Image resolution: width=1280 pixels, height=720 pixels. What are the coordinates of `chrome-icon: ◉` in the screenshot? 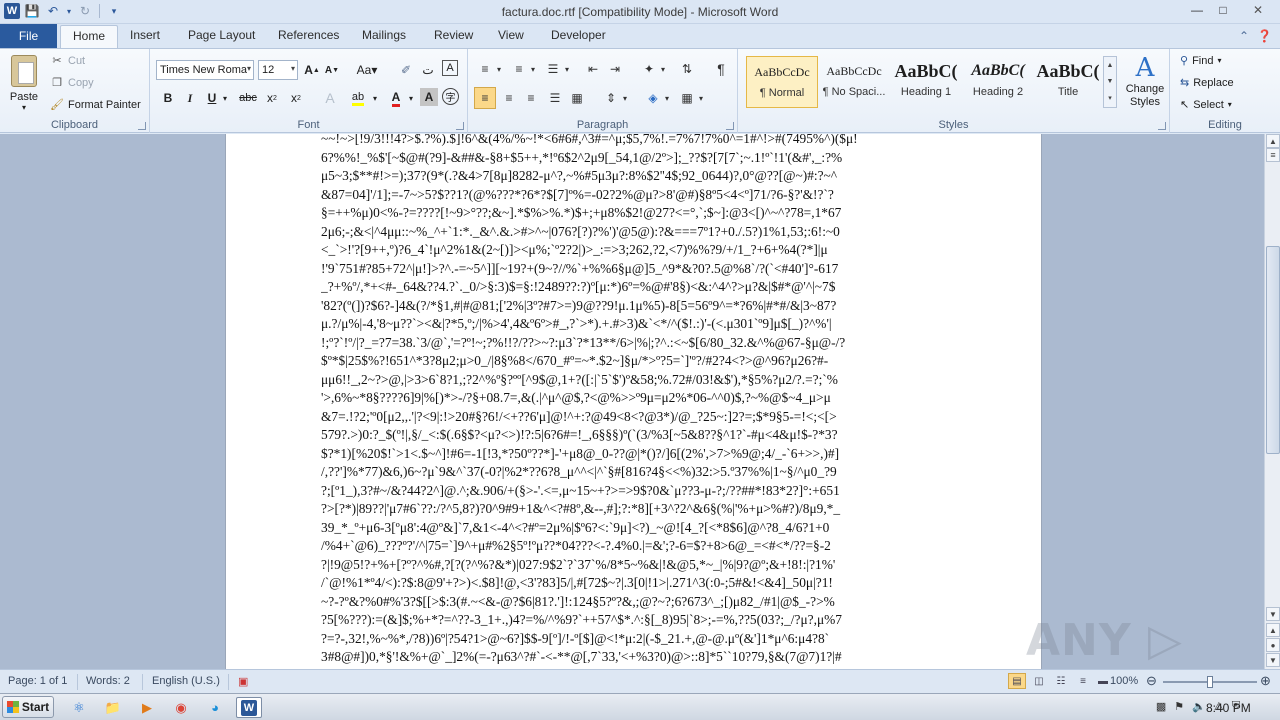 It's located at (181, 707).